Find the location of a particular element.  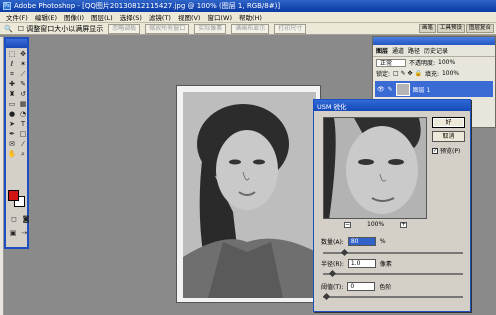

radius-row: 半径(R): 1.0 像素 is located at coordinates (356, 263).